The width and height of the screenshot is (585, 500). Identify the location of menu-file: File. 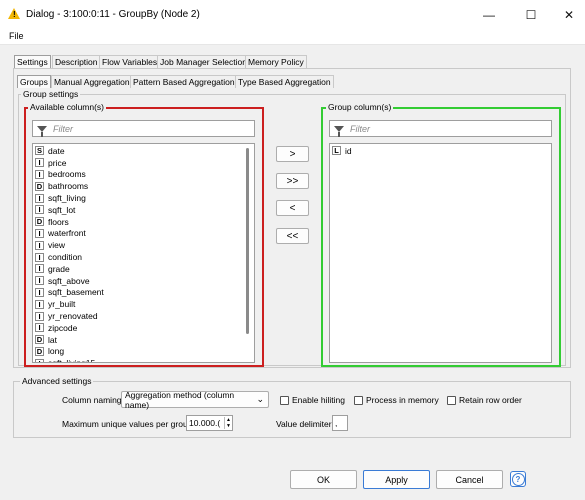
(16, 36).